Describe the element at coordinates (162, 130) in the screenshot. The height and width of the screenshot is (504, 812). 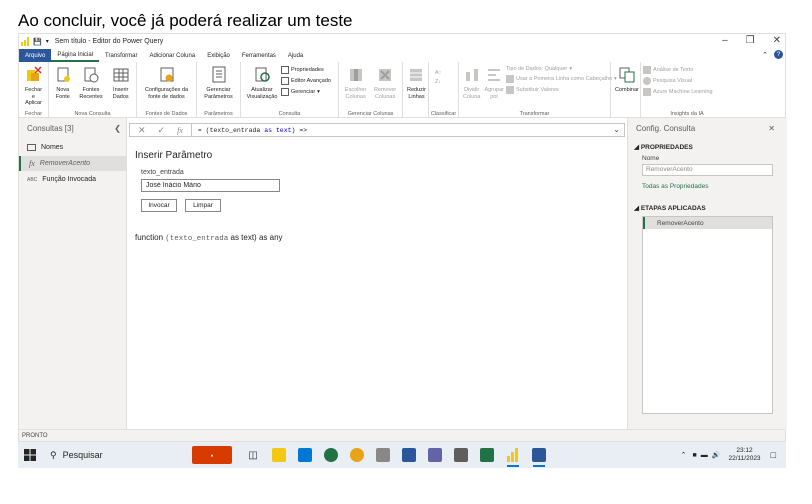
I see `confirm-formula-icon: ✓` at that location.